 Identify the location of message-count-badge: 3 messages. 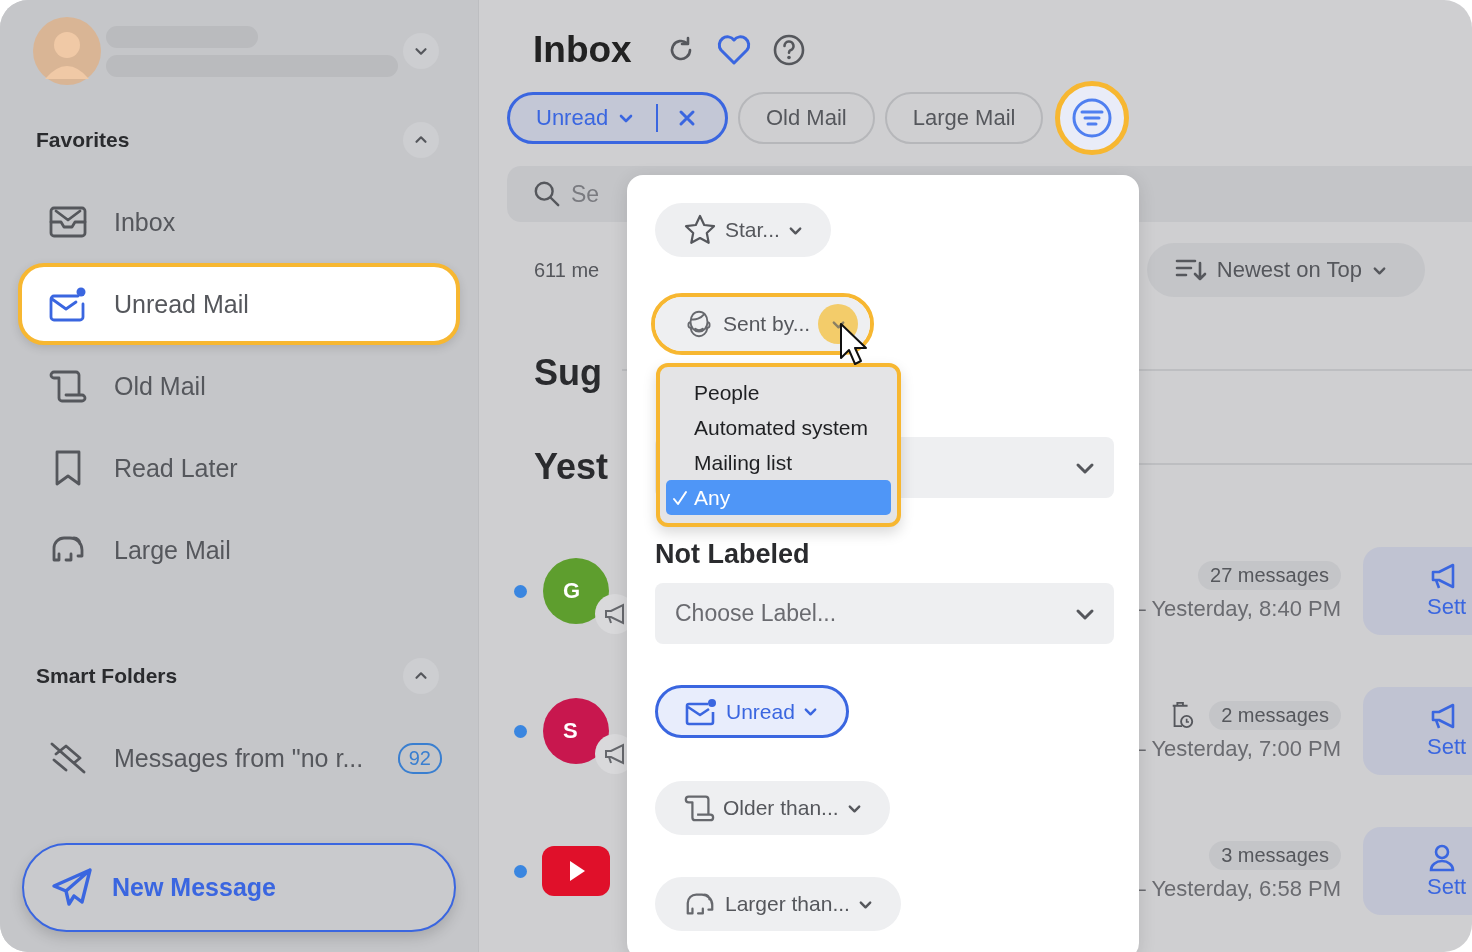
(1275, 855).